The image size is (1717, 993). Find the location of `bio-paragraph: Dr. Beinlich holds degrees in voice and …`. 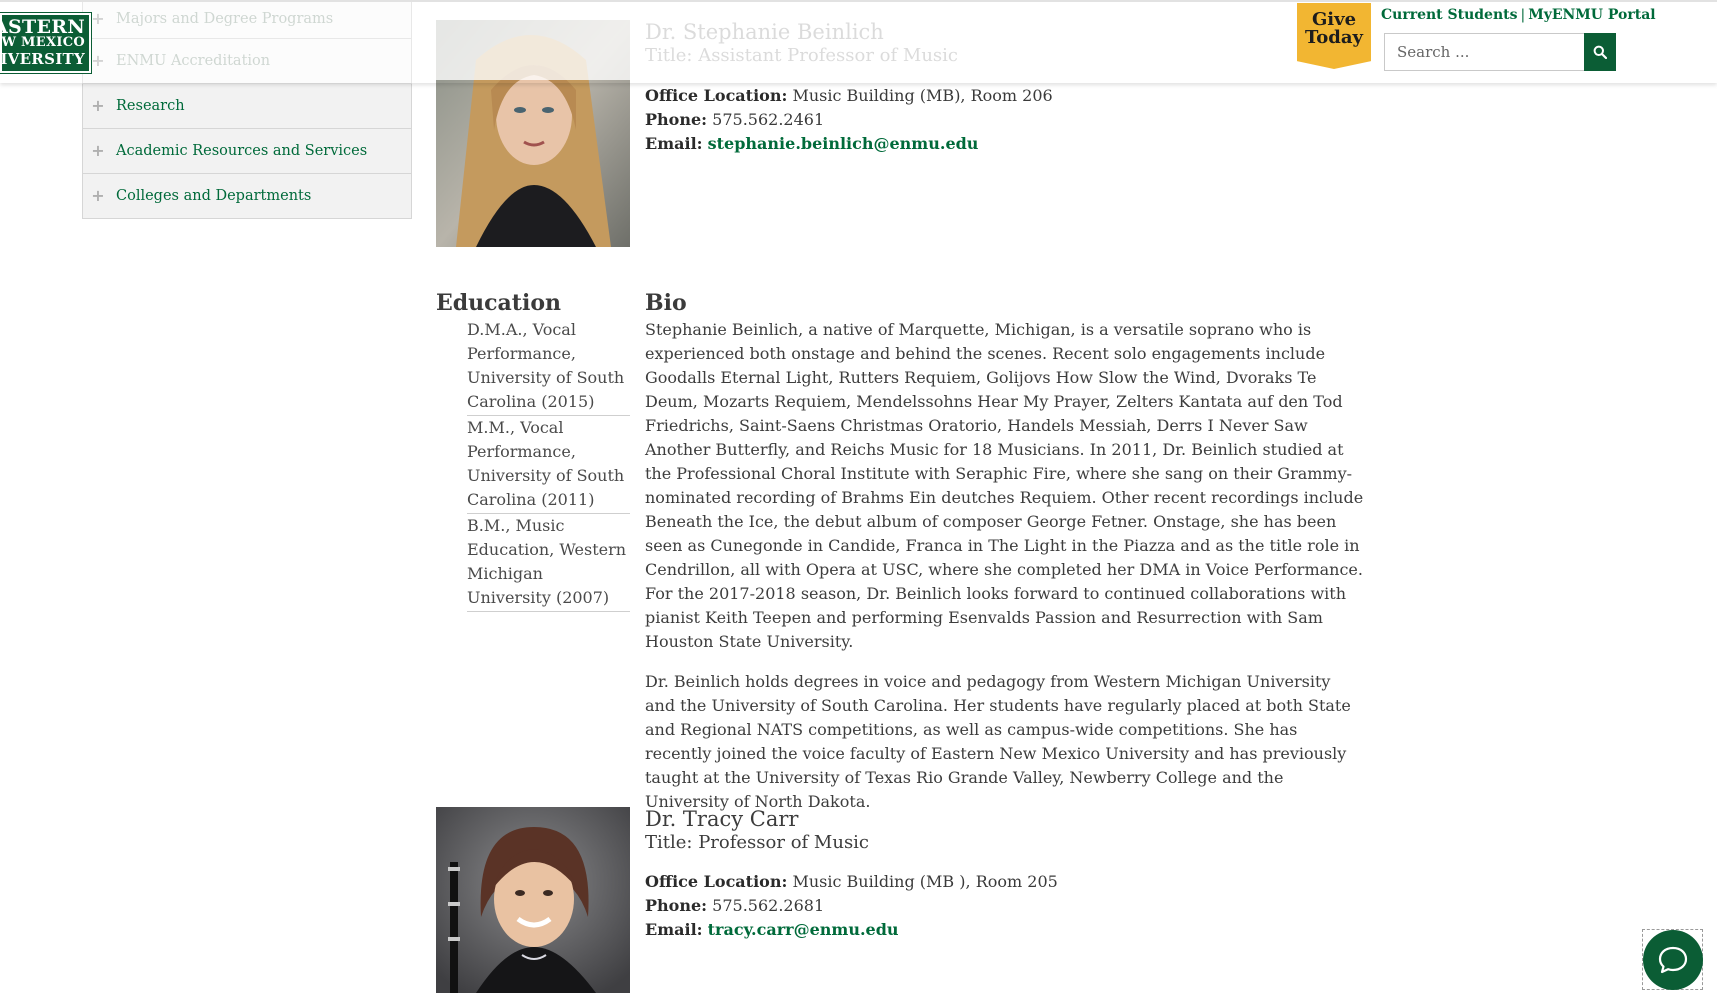

bio-paragraph: Dr. Beinlich holds degrees in voice and … is located at coordinates (998, 741).